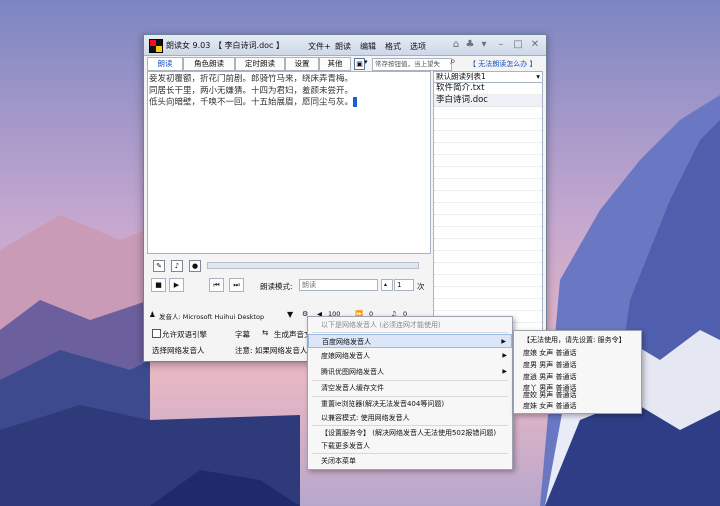 This screenshot has height=506, width=720. Describe the element at coordinates (352, 372) in the screenshot. I see `menu-item-label: 腾讯优图网络发音人` at that location.